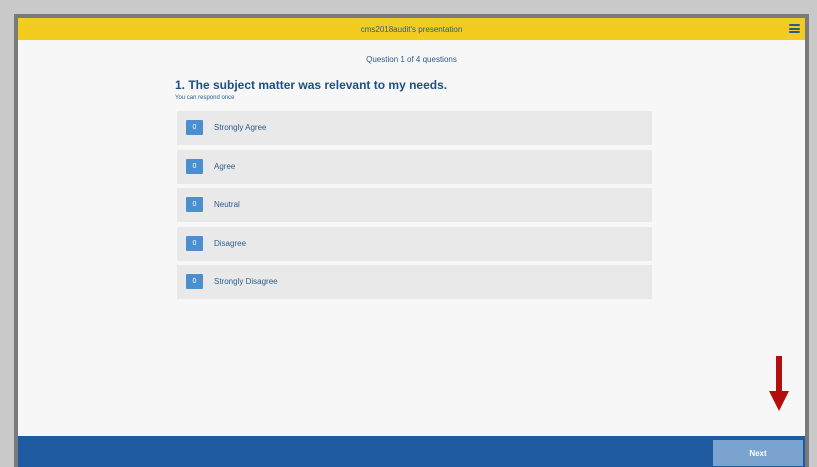  I want to click on hamburger-menu-icon, so click(794, 28).